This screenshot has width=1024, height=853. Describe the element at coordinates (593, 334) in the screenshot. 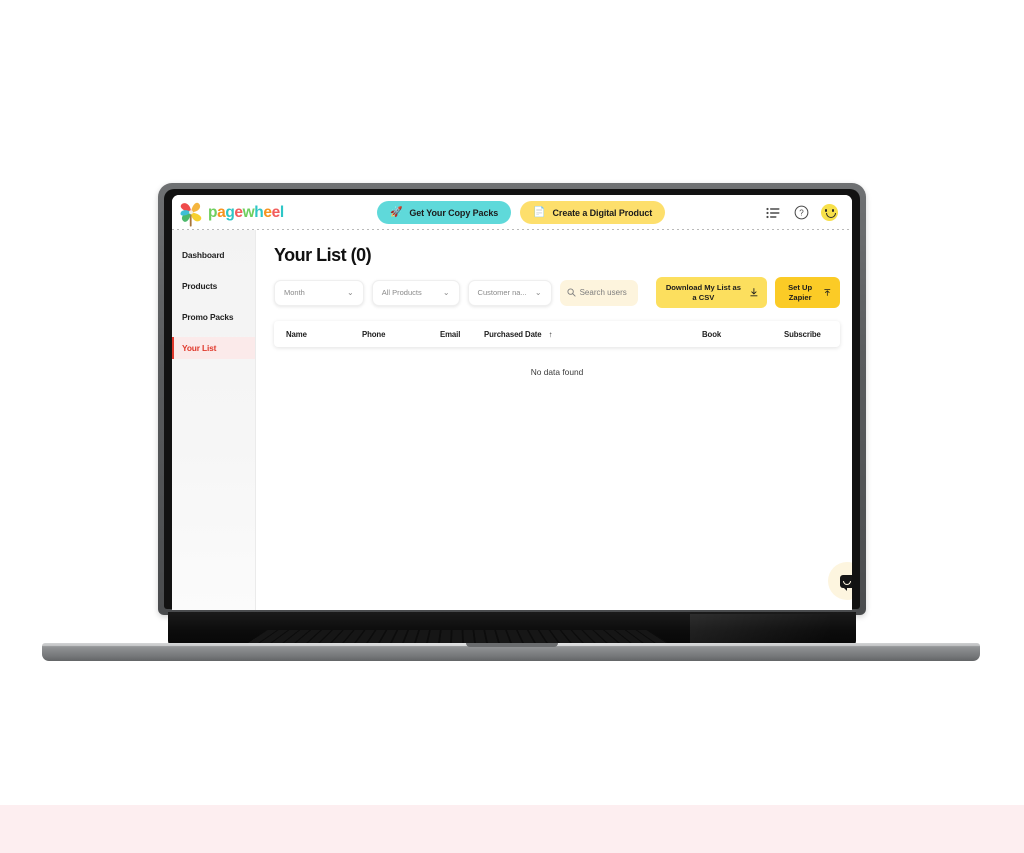

I see `column-header-purchased-date: Purchased Date ↑` at that location.